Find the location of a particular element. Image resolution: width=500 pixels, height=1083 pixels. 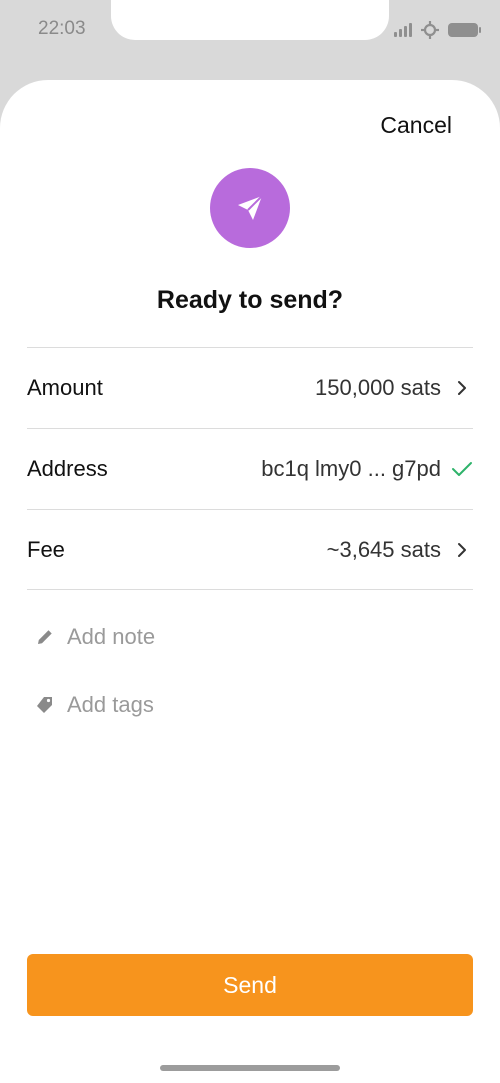

send-arrow-icon is located at coordinates (250, 207).